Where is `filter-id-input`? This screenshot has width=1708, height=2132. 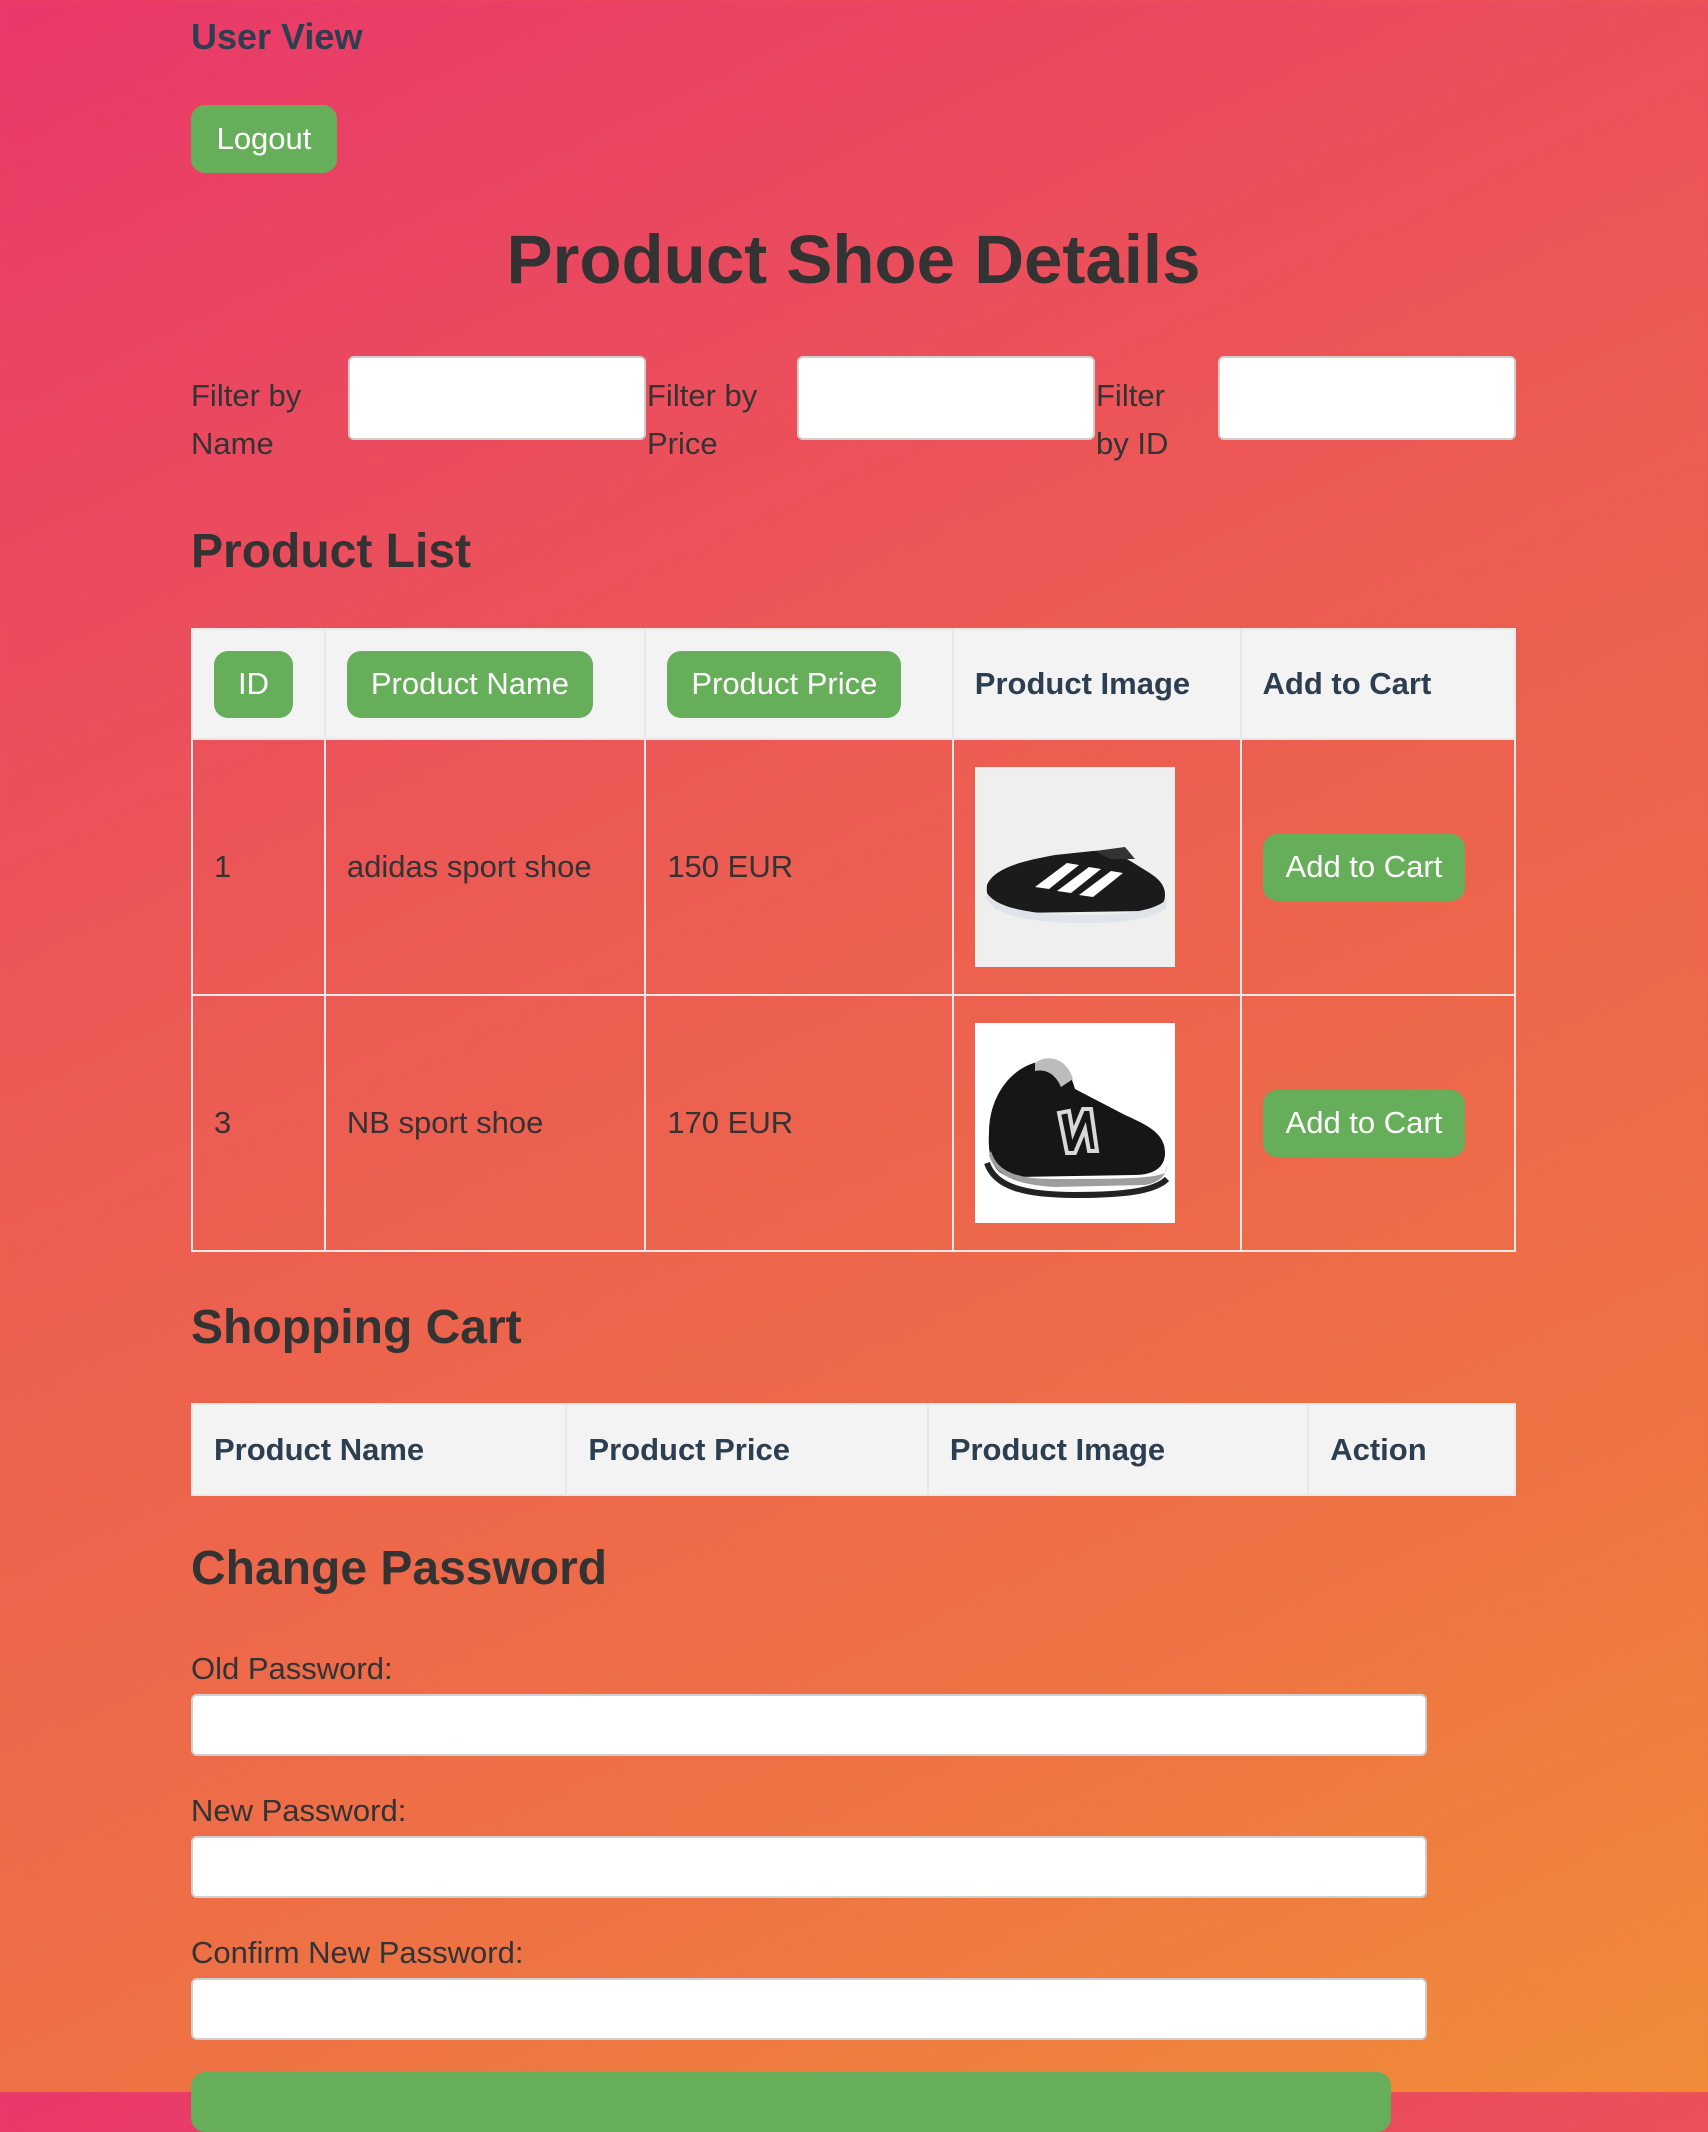 filter-id-input is located at coordinates (1367, 398).